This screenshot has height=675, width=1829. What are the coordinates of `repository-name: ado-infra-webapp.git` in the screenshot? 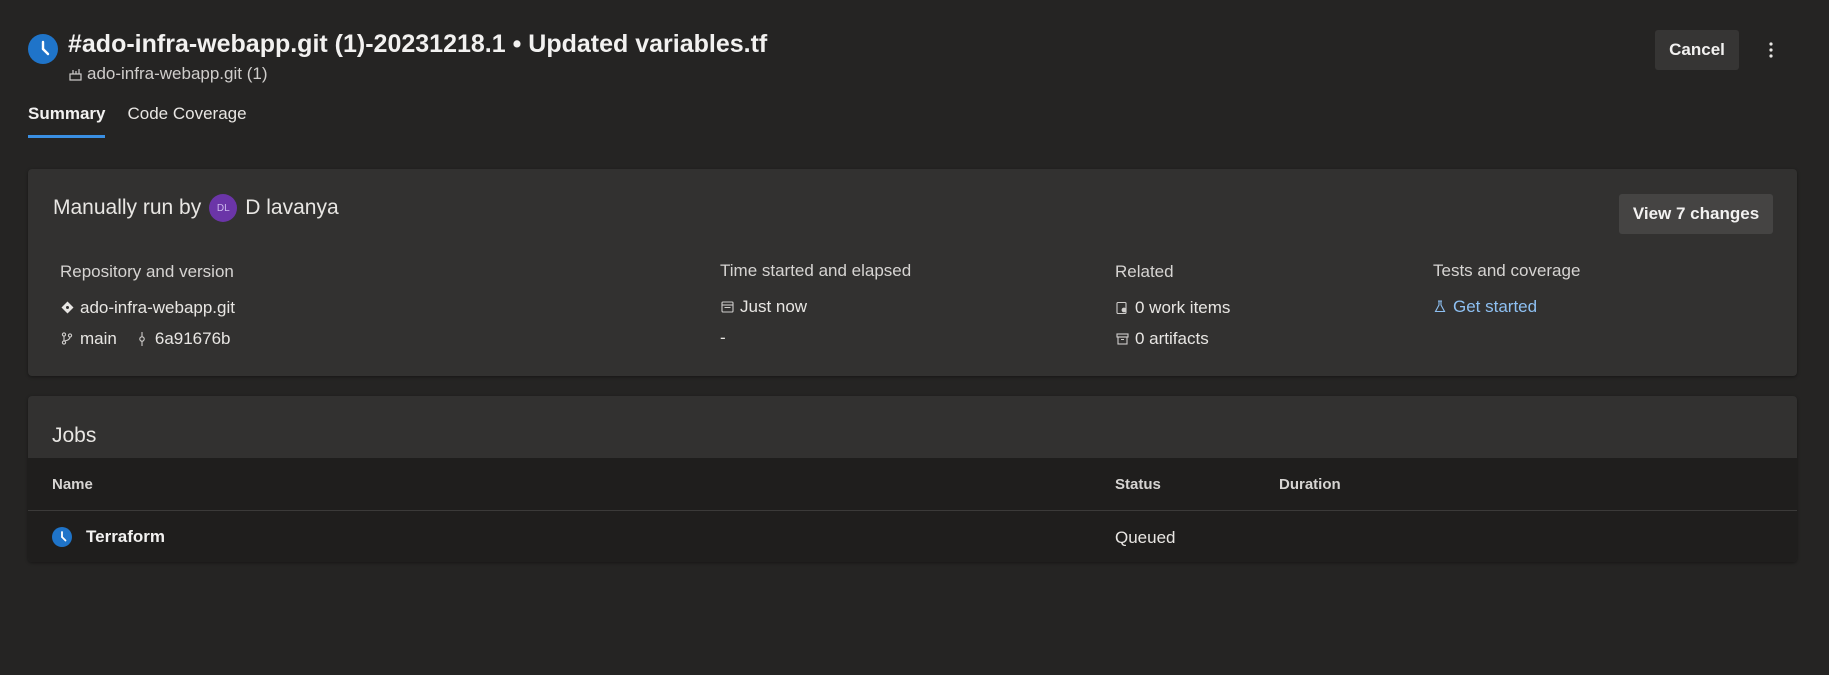 It's located at (157, 308).